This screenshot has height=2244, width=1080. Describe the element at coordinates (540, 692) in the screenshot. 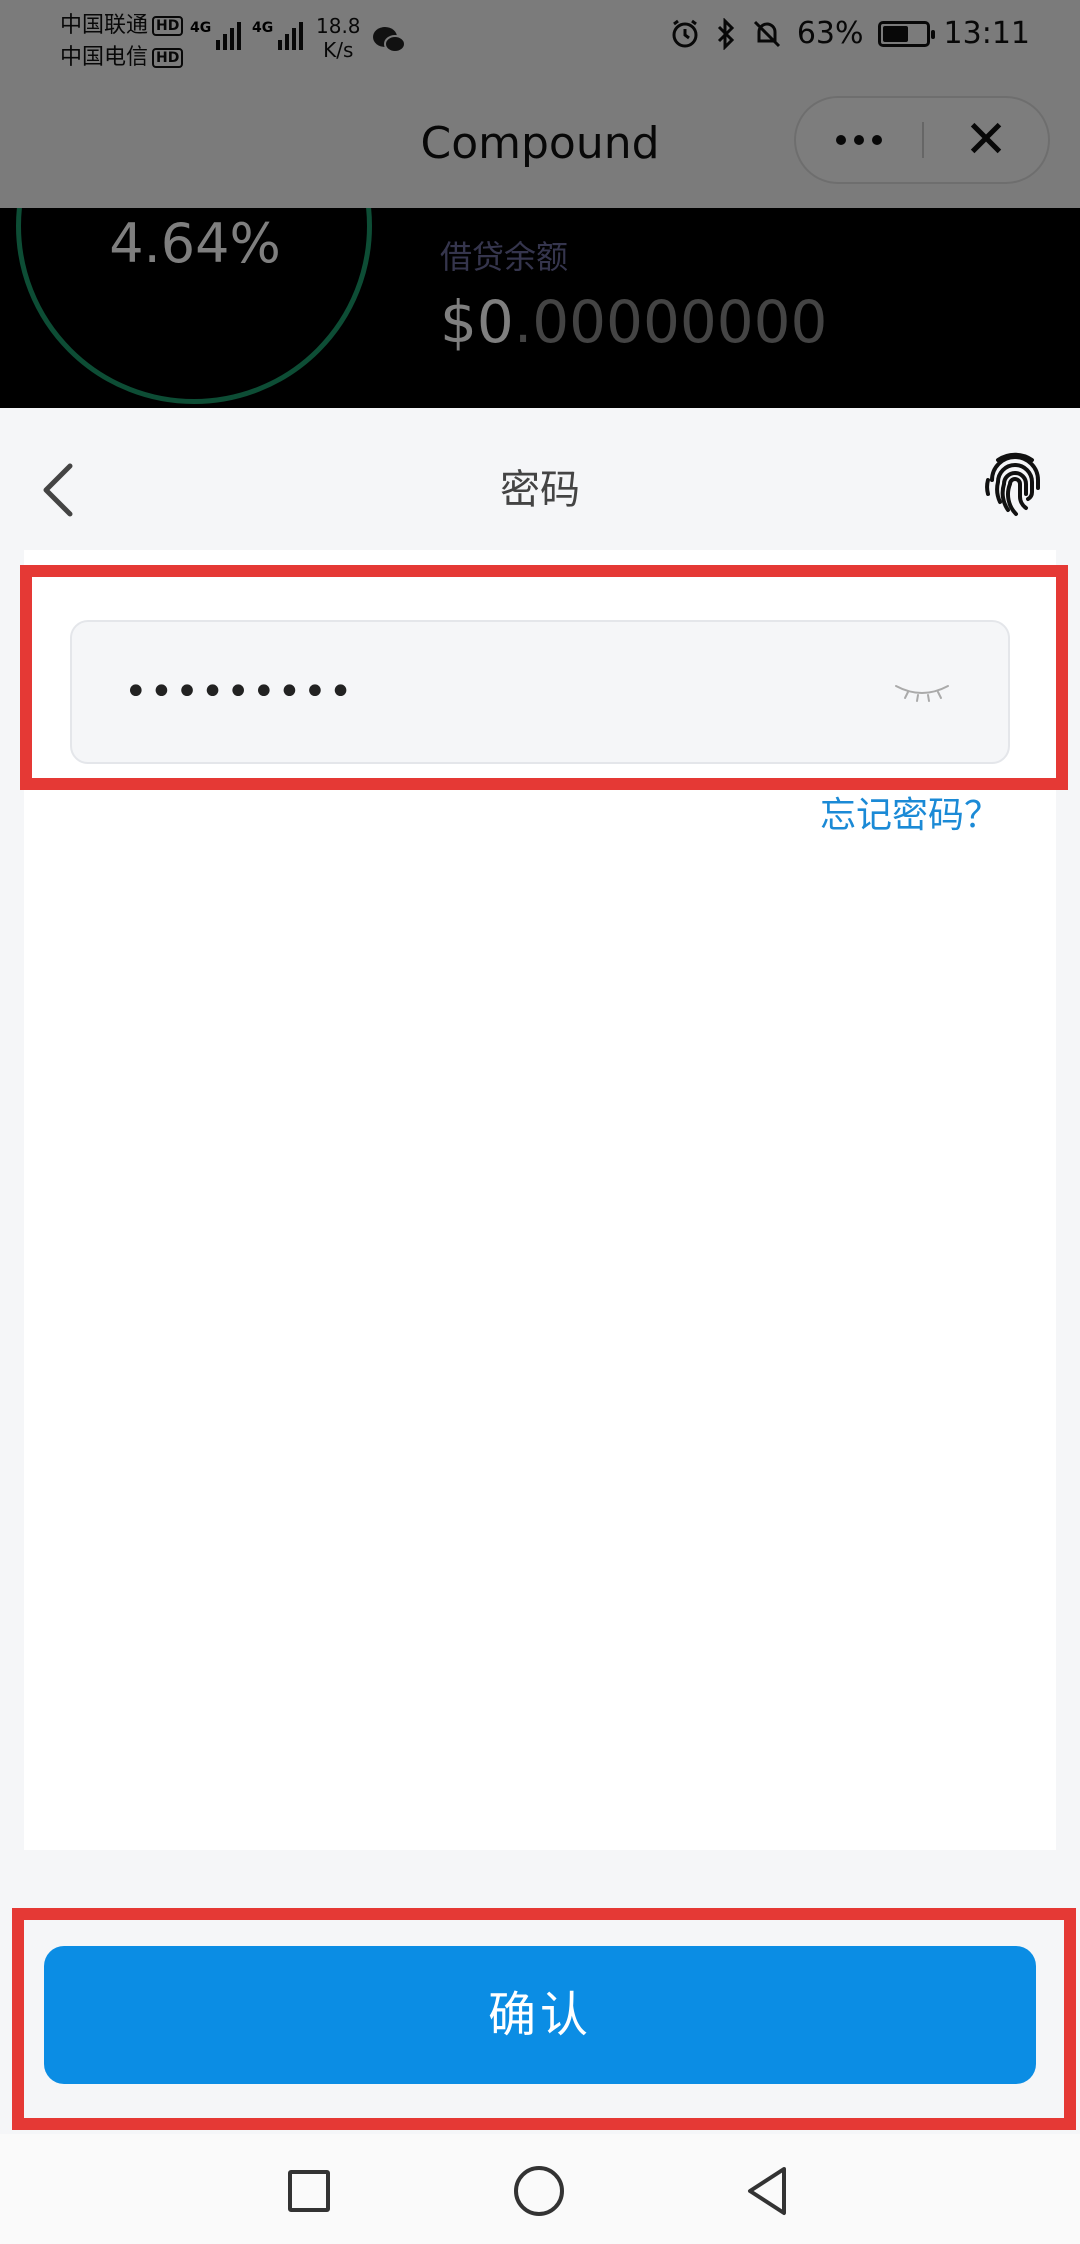

I see `password-input: •••••••••` at that location.